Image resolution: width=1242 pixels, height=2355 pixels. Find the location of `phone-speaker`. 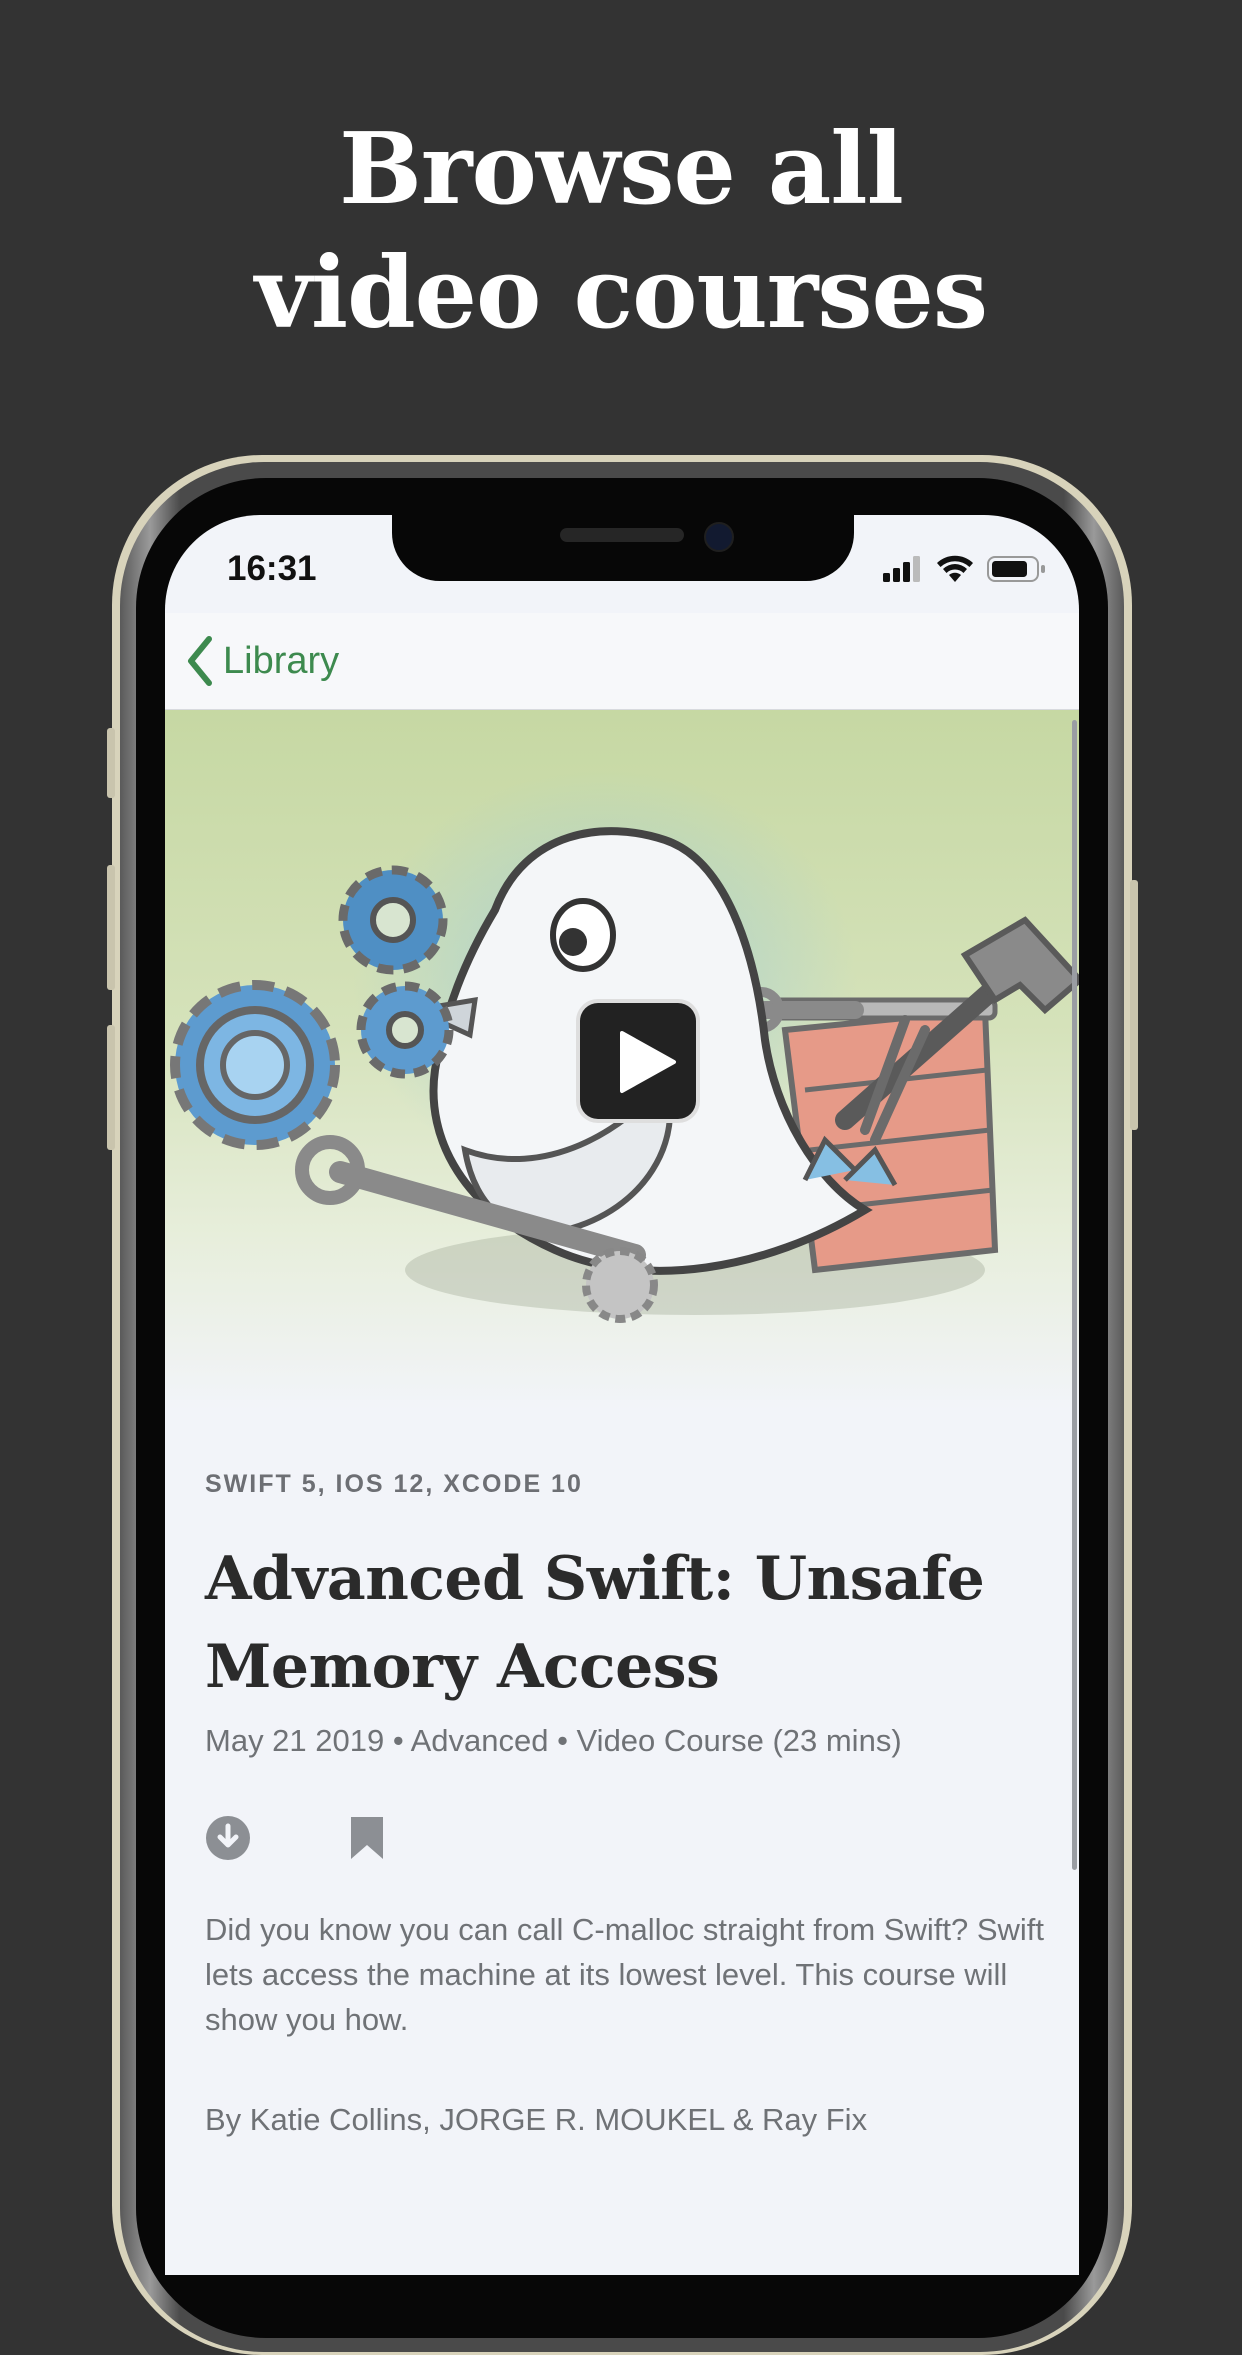

phone-speaker is located at coordinates (622, 535).